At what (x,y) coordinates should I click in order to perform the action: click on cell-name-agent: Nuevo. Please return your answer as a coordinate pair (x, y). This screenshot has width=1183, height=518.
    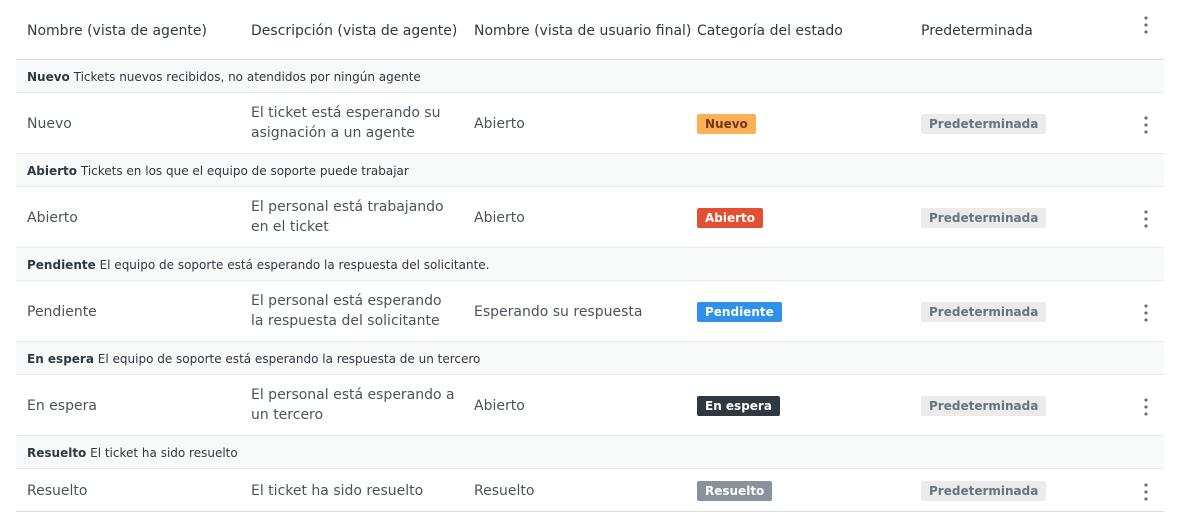
    Looking at the image, I should click on (49, 124).